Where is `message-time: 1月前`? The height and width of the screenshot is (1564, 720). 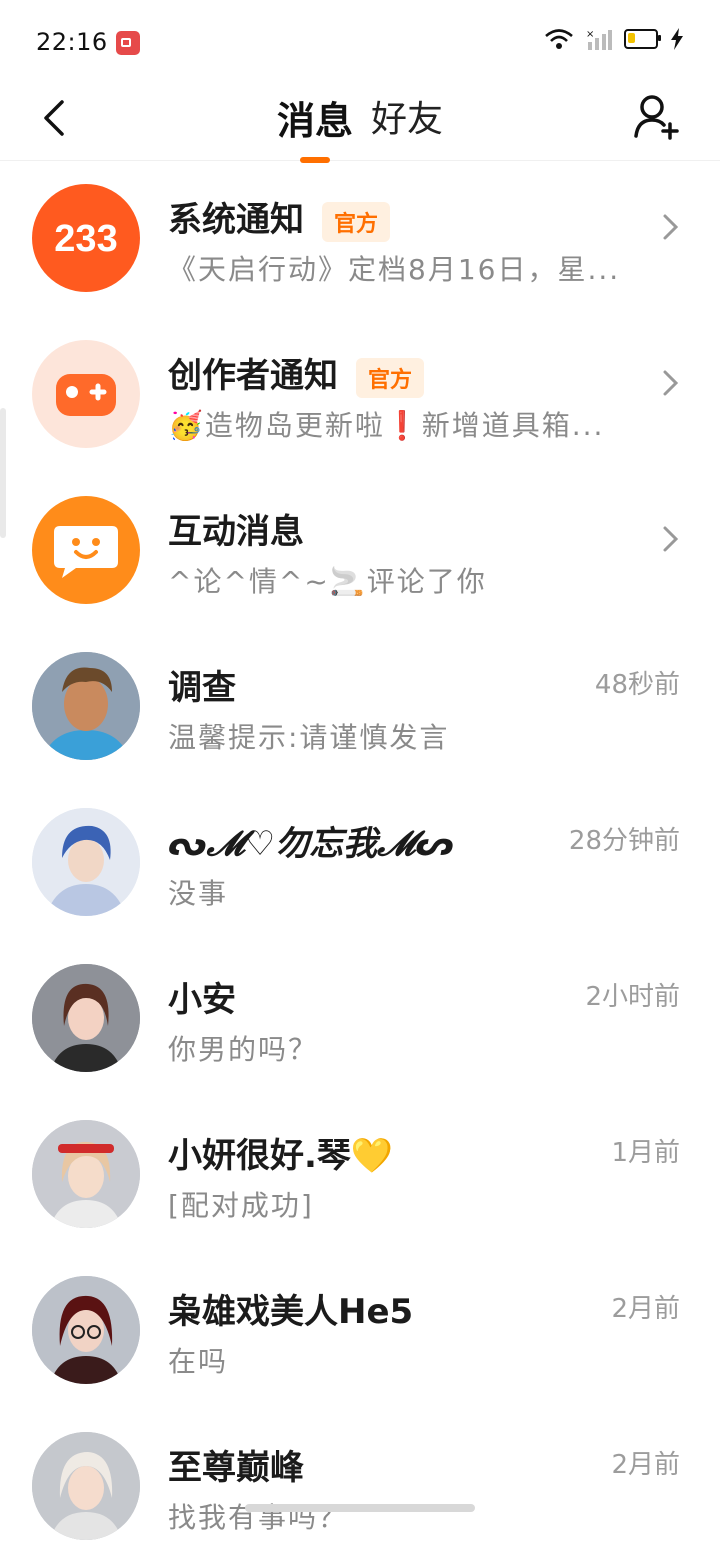 message-time: 1月前 is located at coordinates (645, 1153).